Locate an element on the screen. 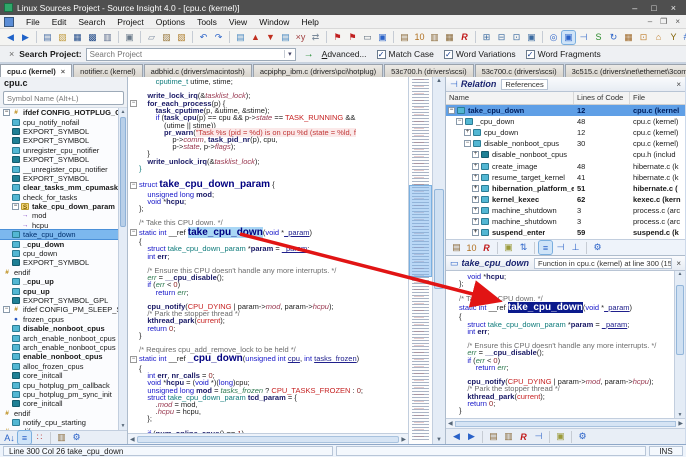 The height and width of the screenshot is (457, 686). back-icon: ◀ is located at coordinates (456, 436).